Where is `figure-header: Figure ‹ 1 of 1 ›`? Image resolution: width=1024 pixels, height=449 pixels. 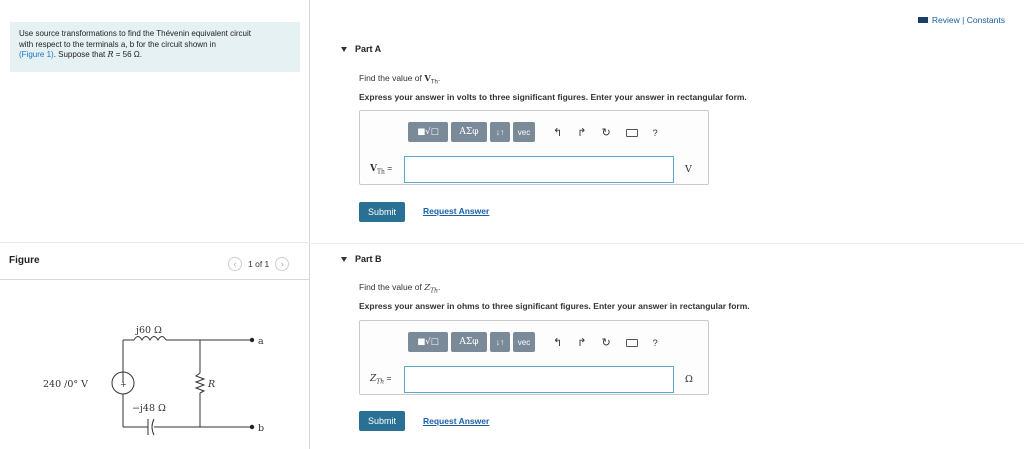 figure-header: Figure ‹ 1 of 1 › is located at coordinates (155, 261).